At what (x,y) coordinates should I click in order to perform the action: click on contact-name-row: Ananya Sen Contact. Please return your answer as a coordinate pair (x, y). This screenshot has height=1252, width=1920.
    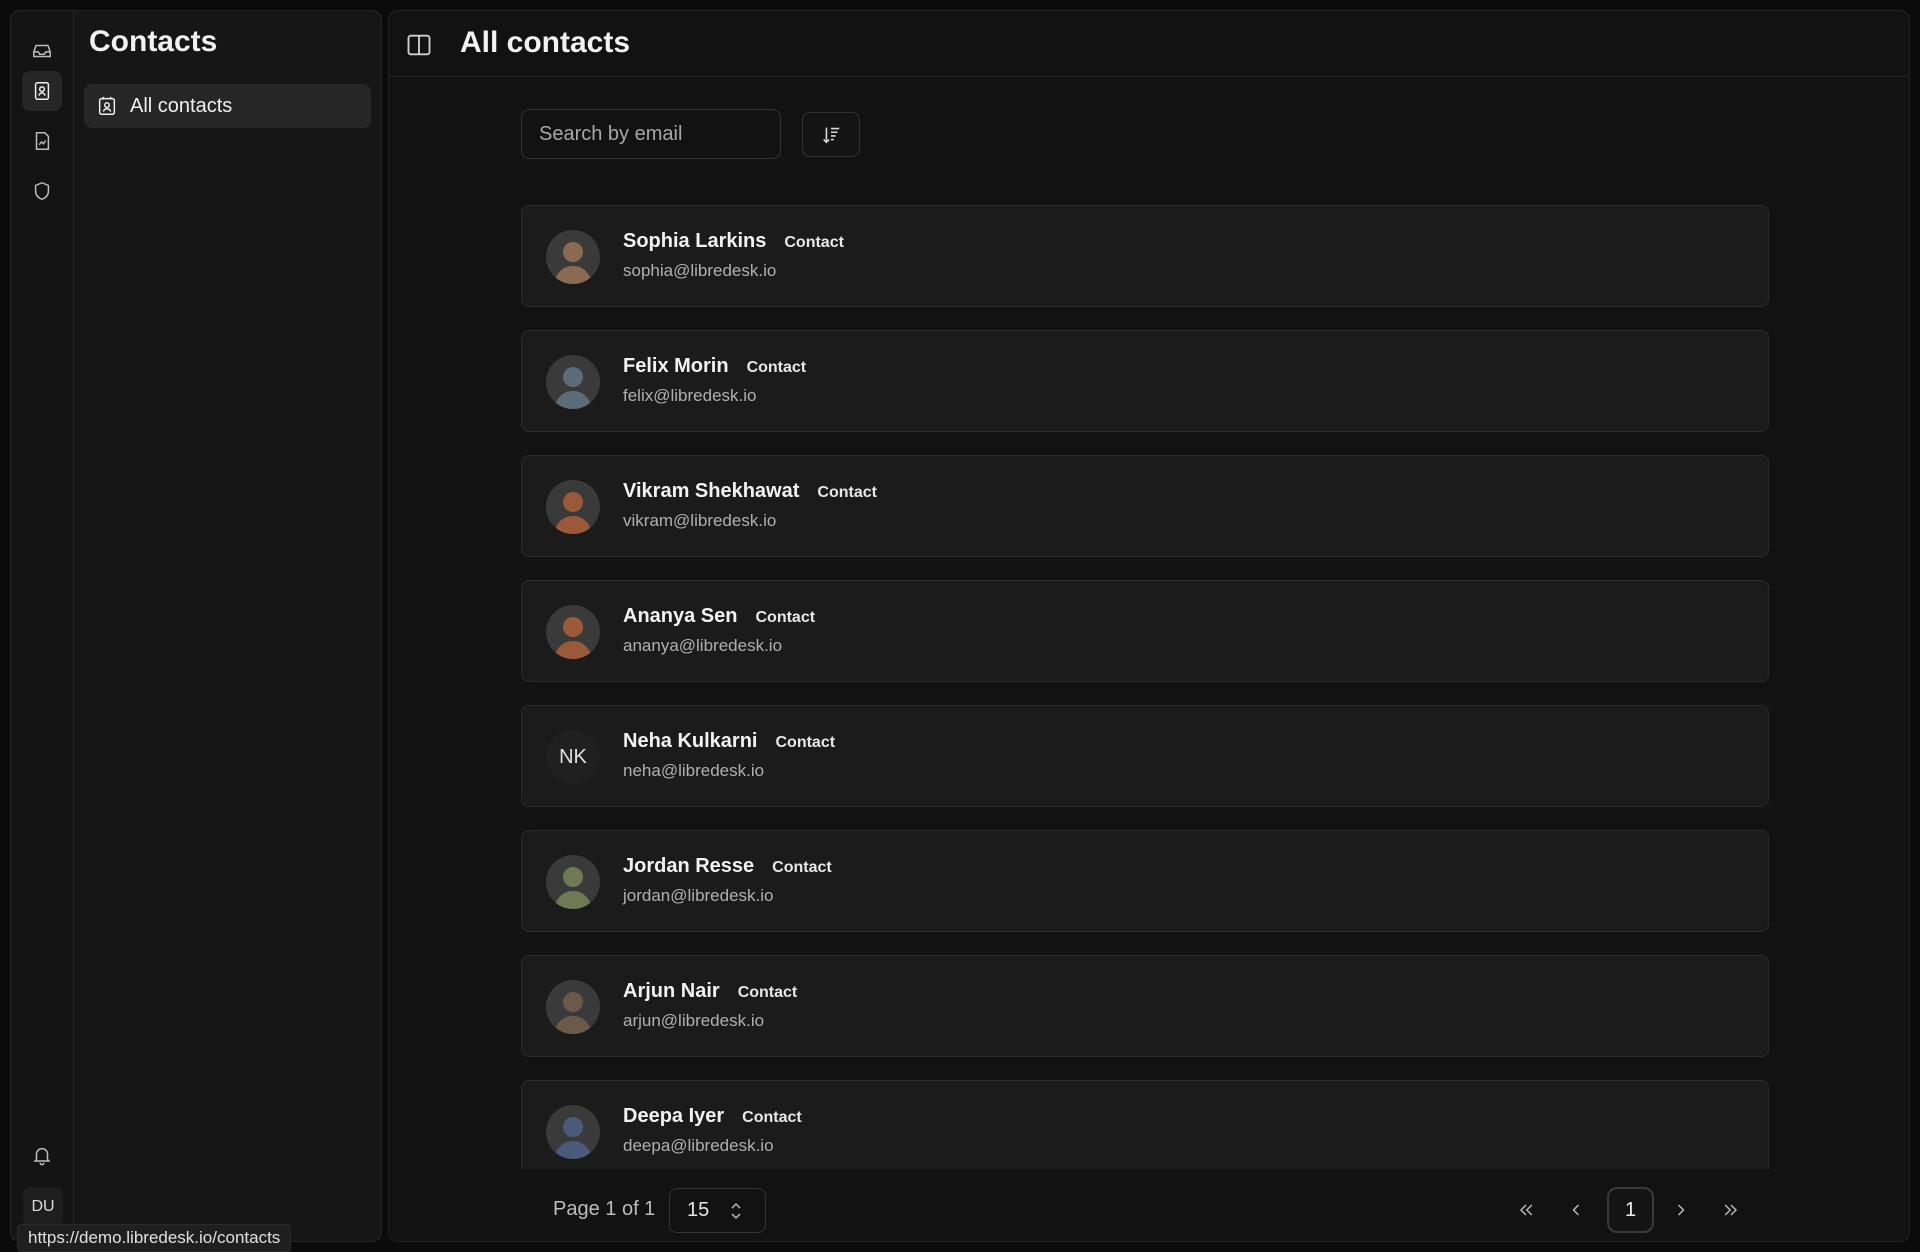
    Looking at the image, I should click on (719, 616).